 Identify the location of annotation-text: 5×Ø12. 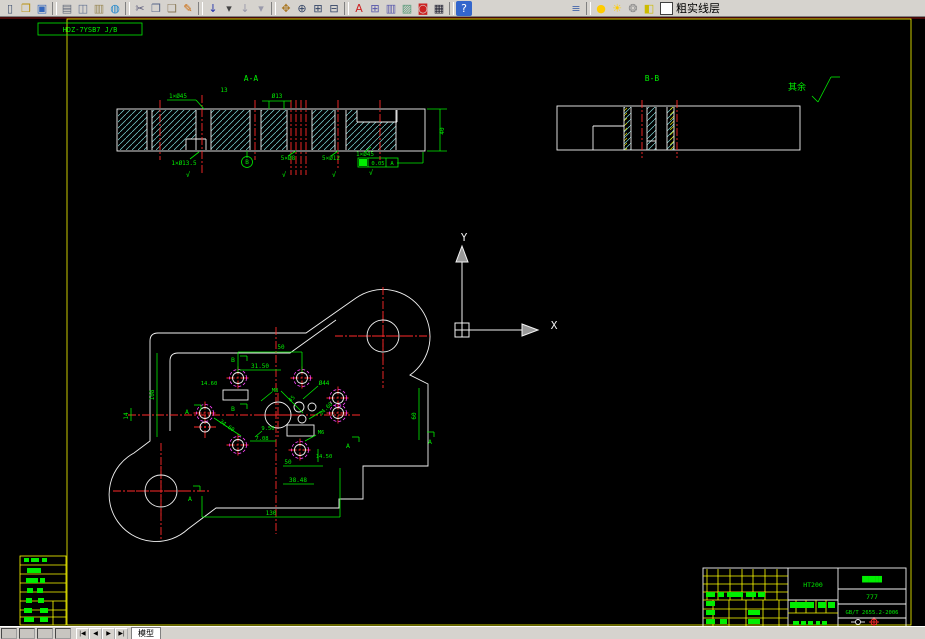
(331, 158).